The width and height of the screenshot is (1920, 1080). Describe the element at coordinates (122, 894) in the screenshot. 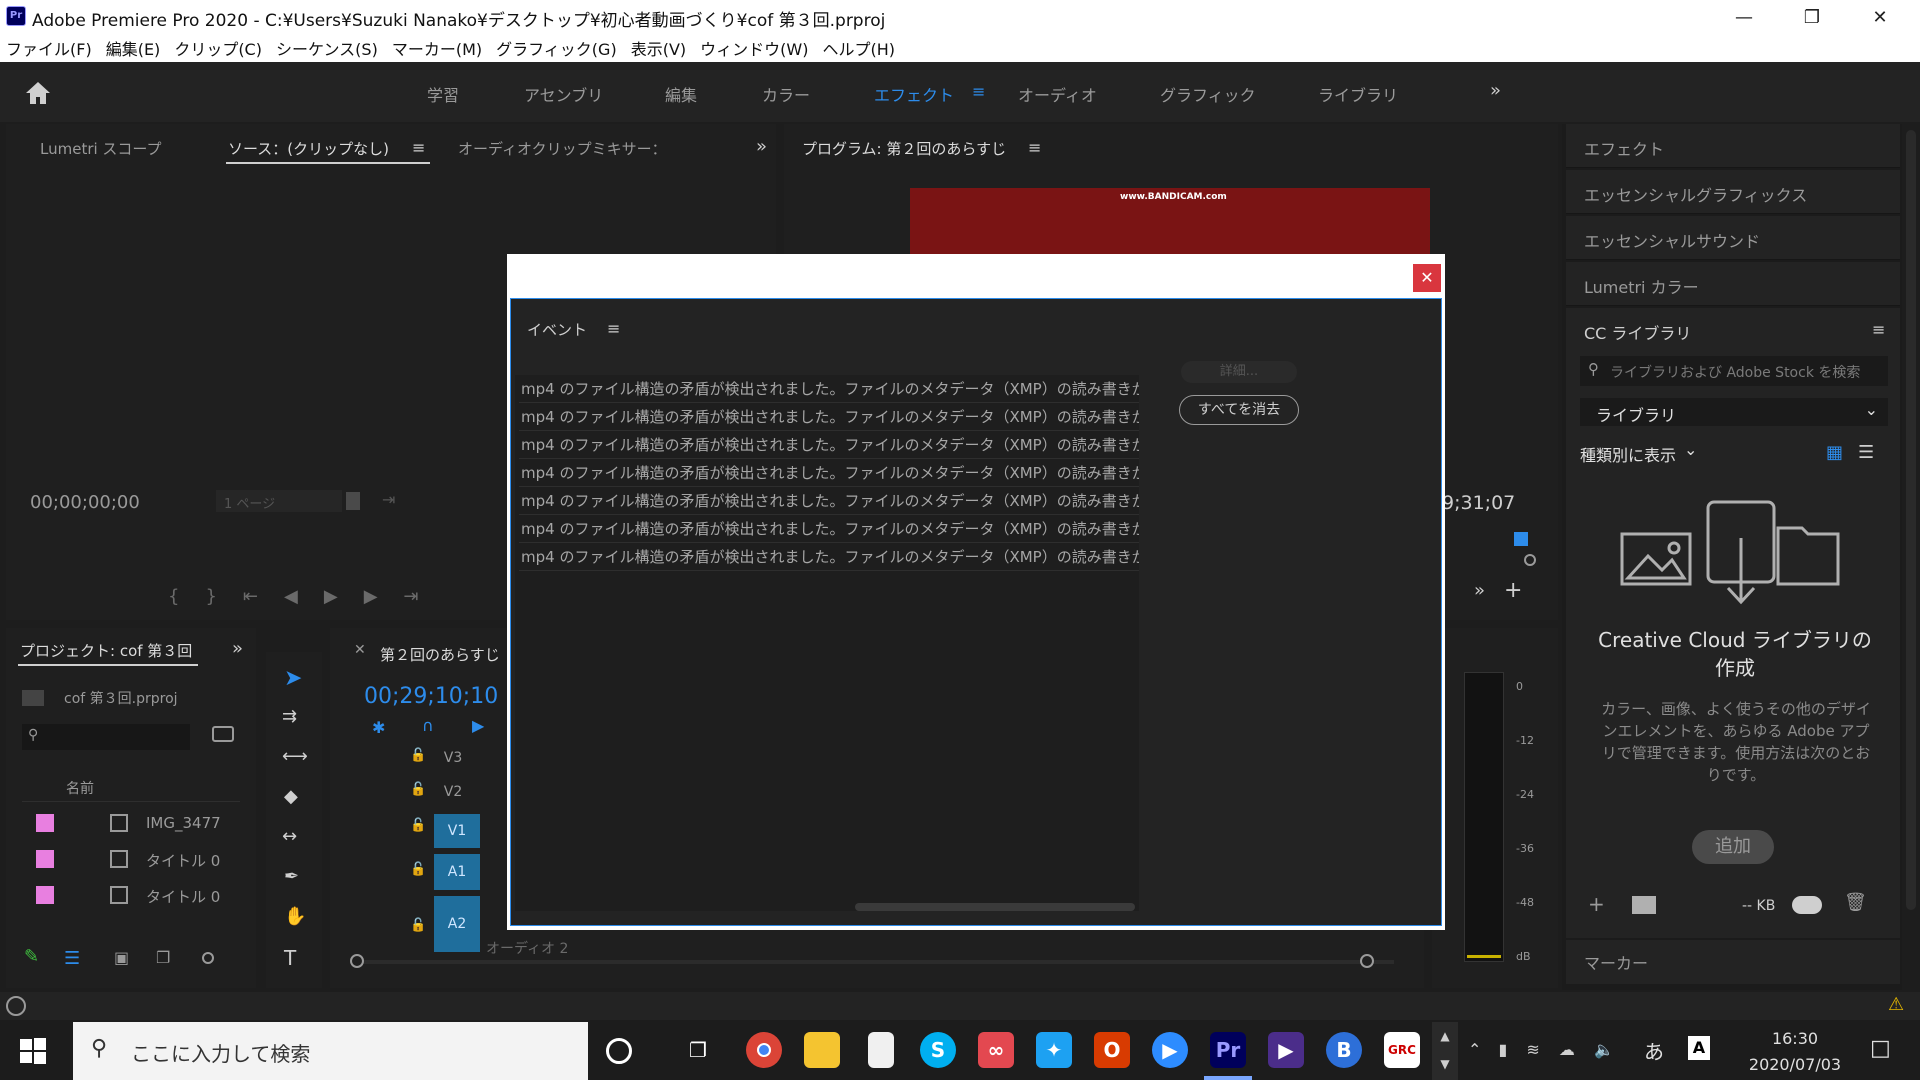

I see `list-item: タイトル 0` at that location.